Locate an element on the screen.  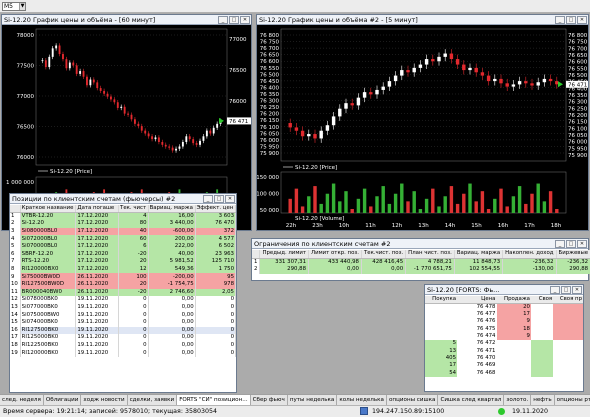
price-tick-label-right: 76 500 is located at coordinates (578, 76).